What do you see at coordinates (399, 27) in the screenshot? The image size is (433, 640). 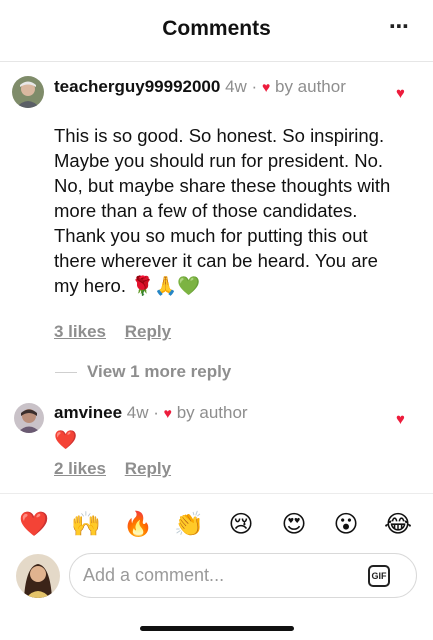 I see `more-options-icon: ⋯` at bounding box center [399, 27].